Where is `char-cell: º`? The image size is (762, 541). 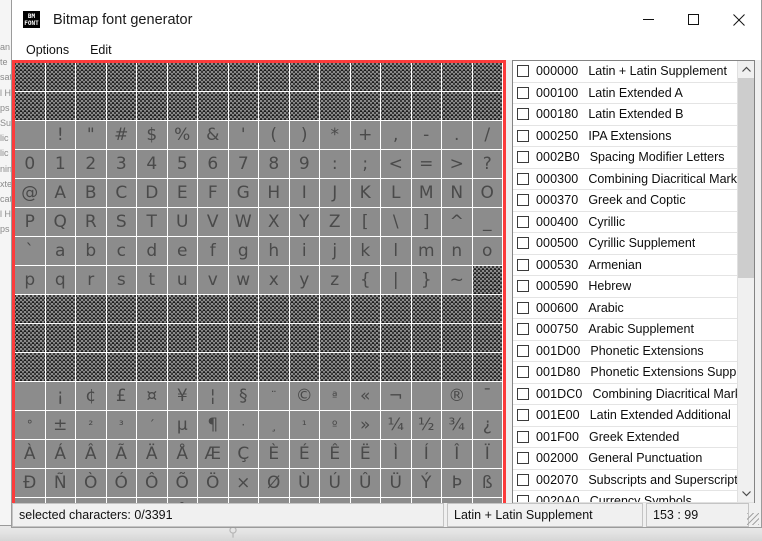 char-cell: º is located at coordinates (335, 425).